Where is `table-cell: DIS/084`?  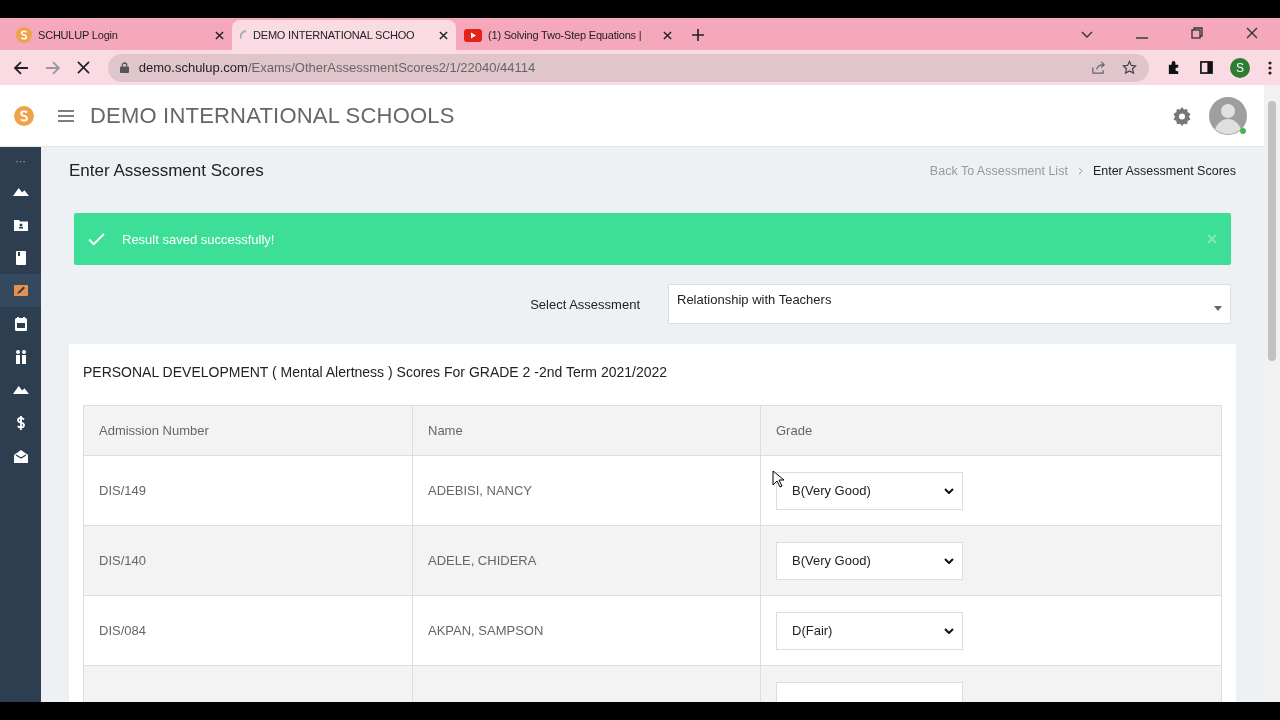 table-cell: DIS/084 is located at coordinates (248, 630).